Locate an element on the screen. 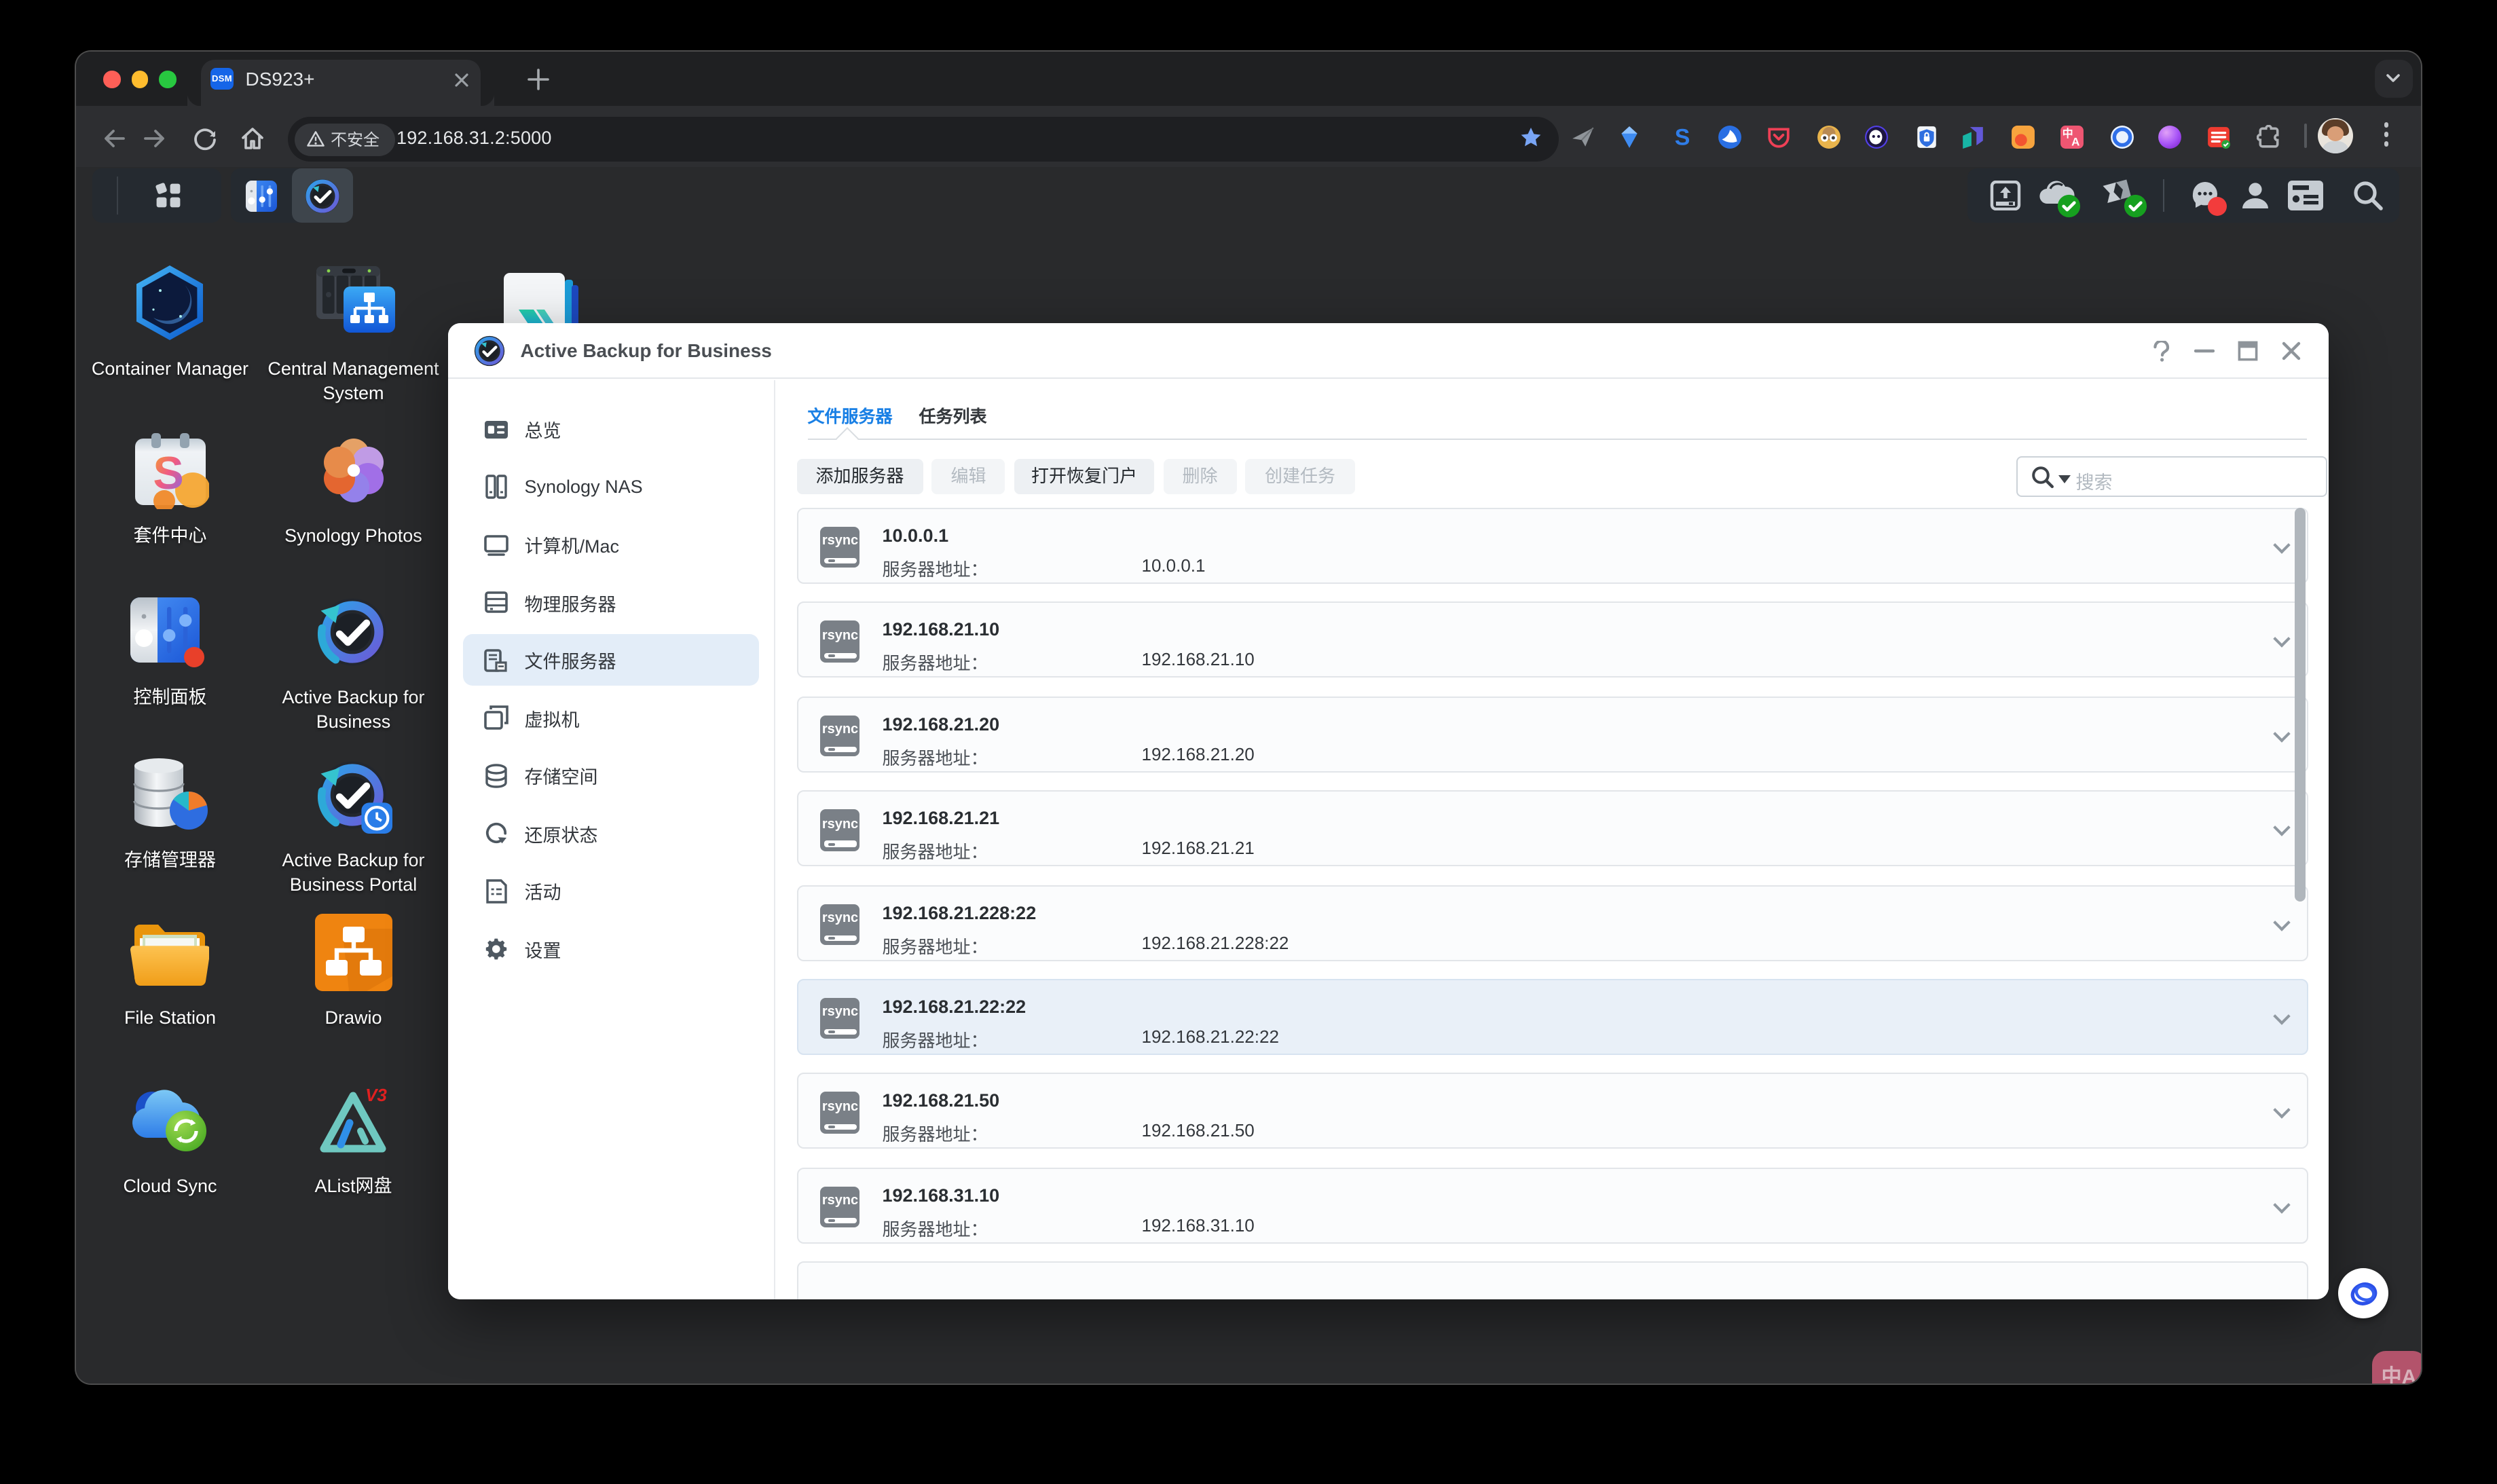 The width and height of the screenshot is (2497, 1484). svg-text: A is located at coordinates (2075, 142).